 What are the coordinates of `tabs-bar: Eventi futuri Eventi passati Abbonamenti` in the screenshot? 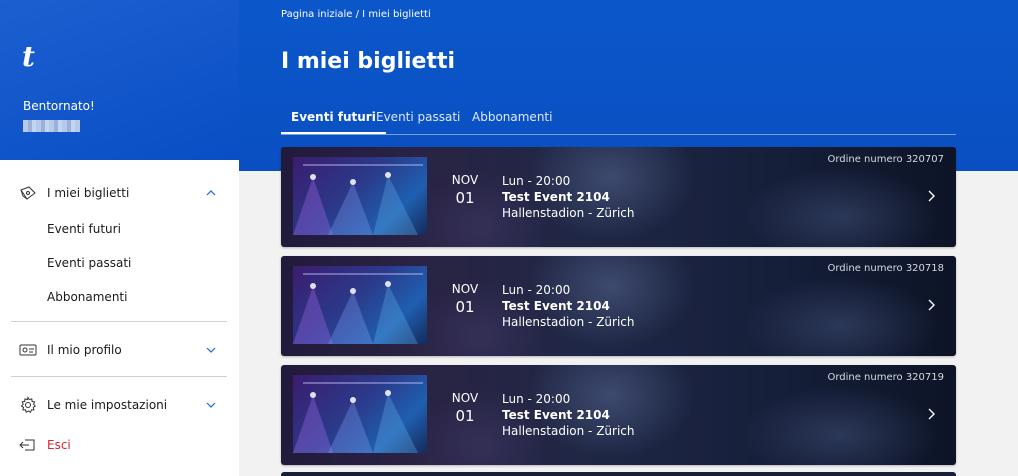 It's located at (618, 121).